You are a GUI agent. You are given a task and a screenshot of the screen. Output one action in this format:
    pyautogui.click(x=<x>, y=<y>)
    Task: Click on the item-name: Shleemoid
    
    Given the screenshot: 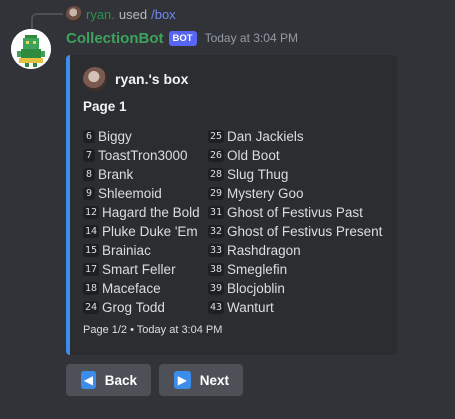 What is the action you would take?
    pyautogui.click(x=130, y=193)
    